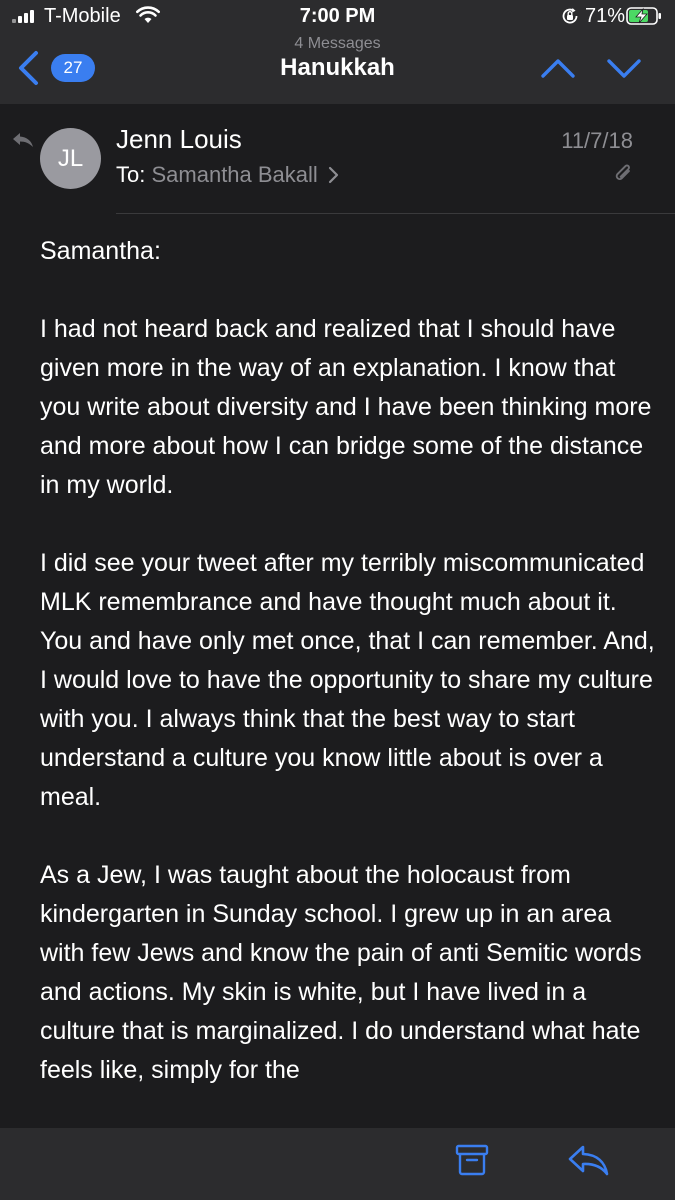  Describe the element at coordinates (622, 172) in the screenshot. I see `paperclip-icon` at that location.